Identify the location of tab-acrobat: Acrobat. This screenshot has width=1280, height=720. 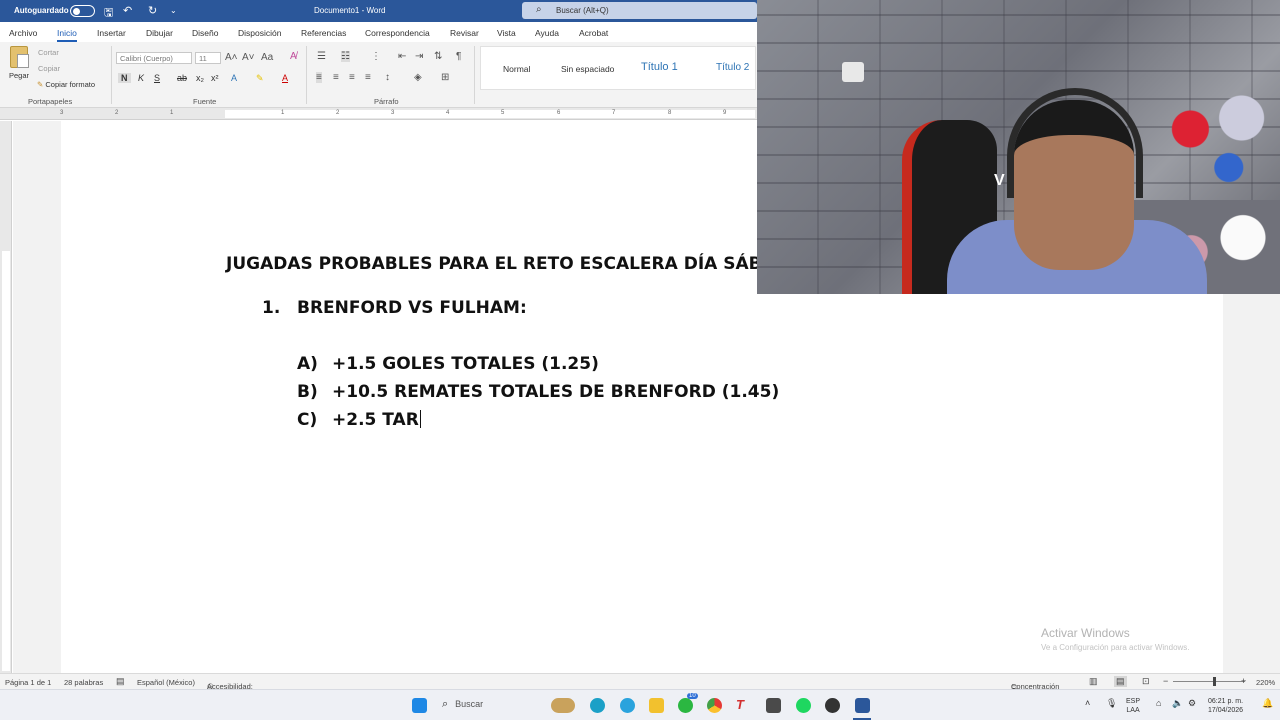
(593, 33).